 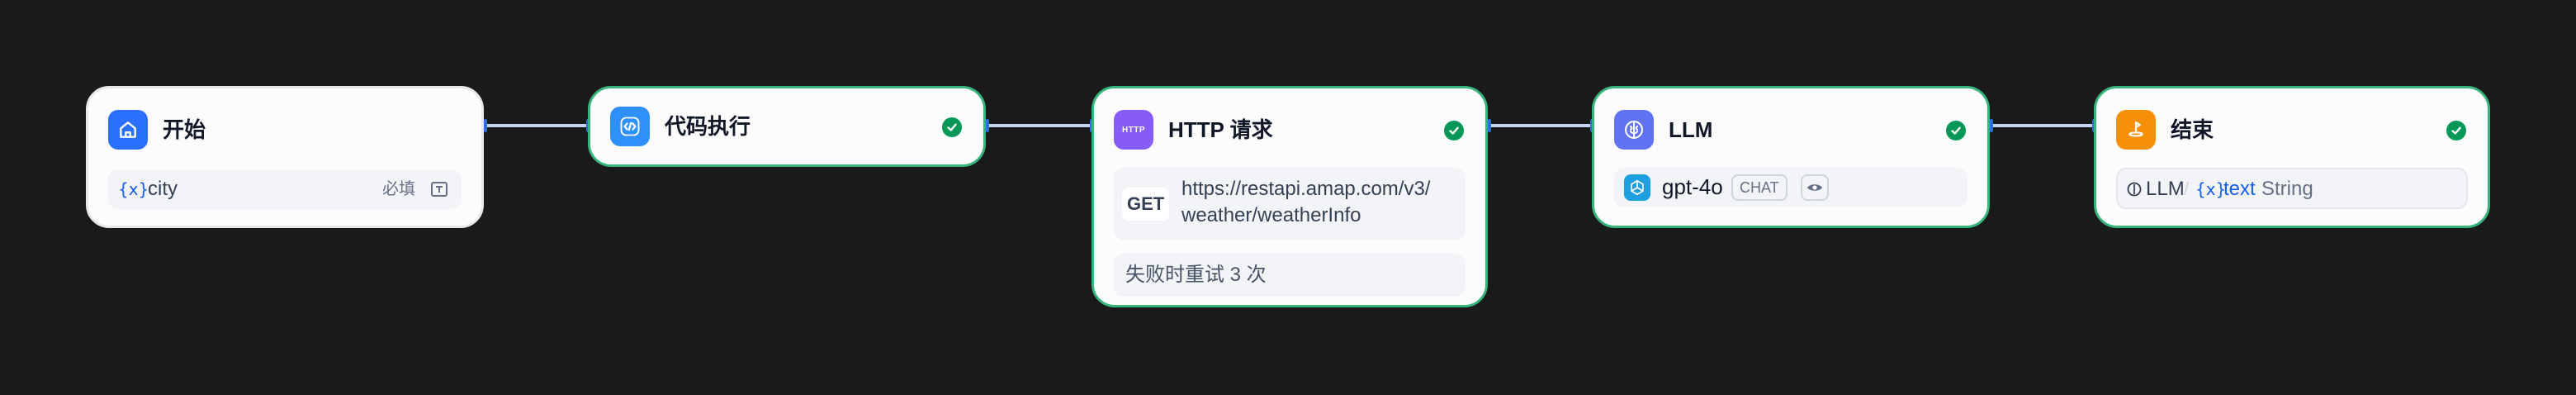 I want to click on node-llm: LLM gpt-4o CHAT, so click(x=1791, y=157).